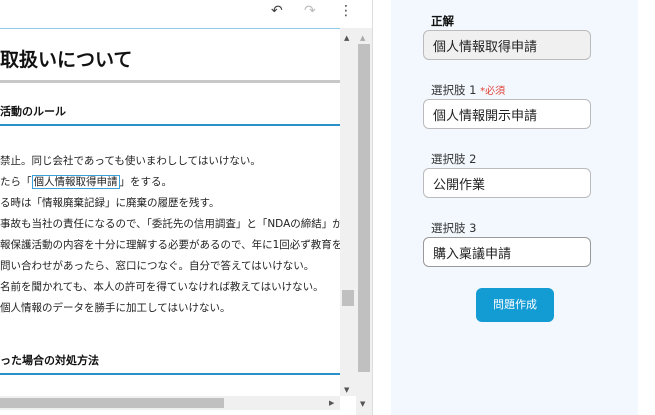  Describe the element at coordinates (515, 305) in the screenshot. I see `create-question-button: 問題作成` at that location.